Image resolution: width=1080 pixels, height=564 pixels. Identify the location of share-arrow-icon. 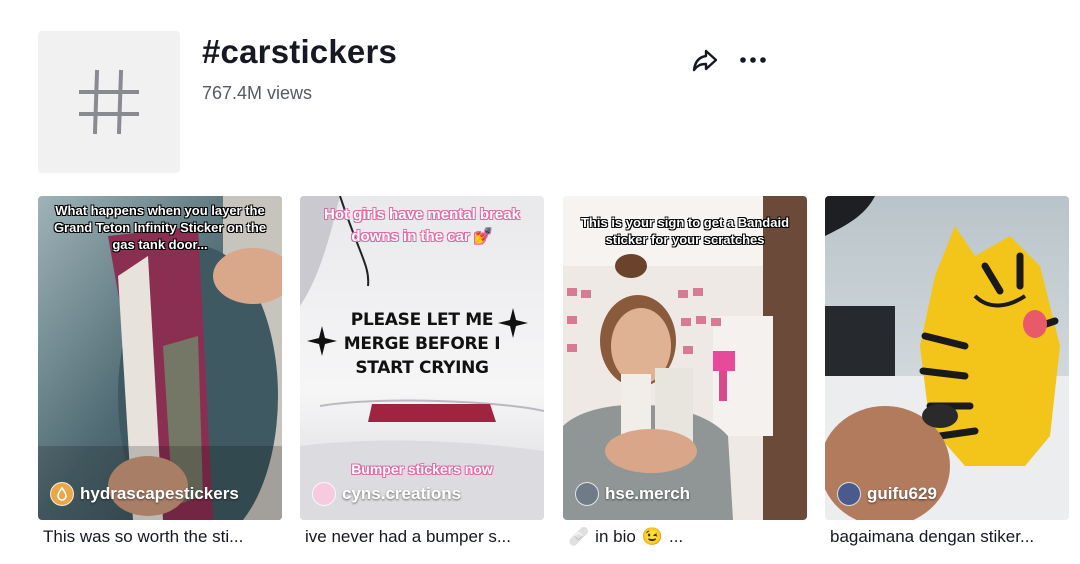
(705, 60).